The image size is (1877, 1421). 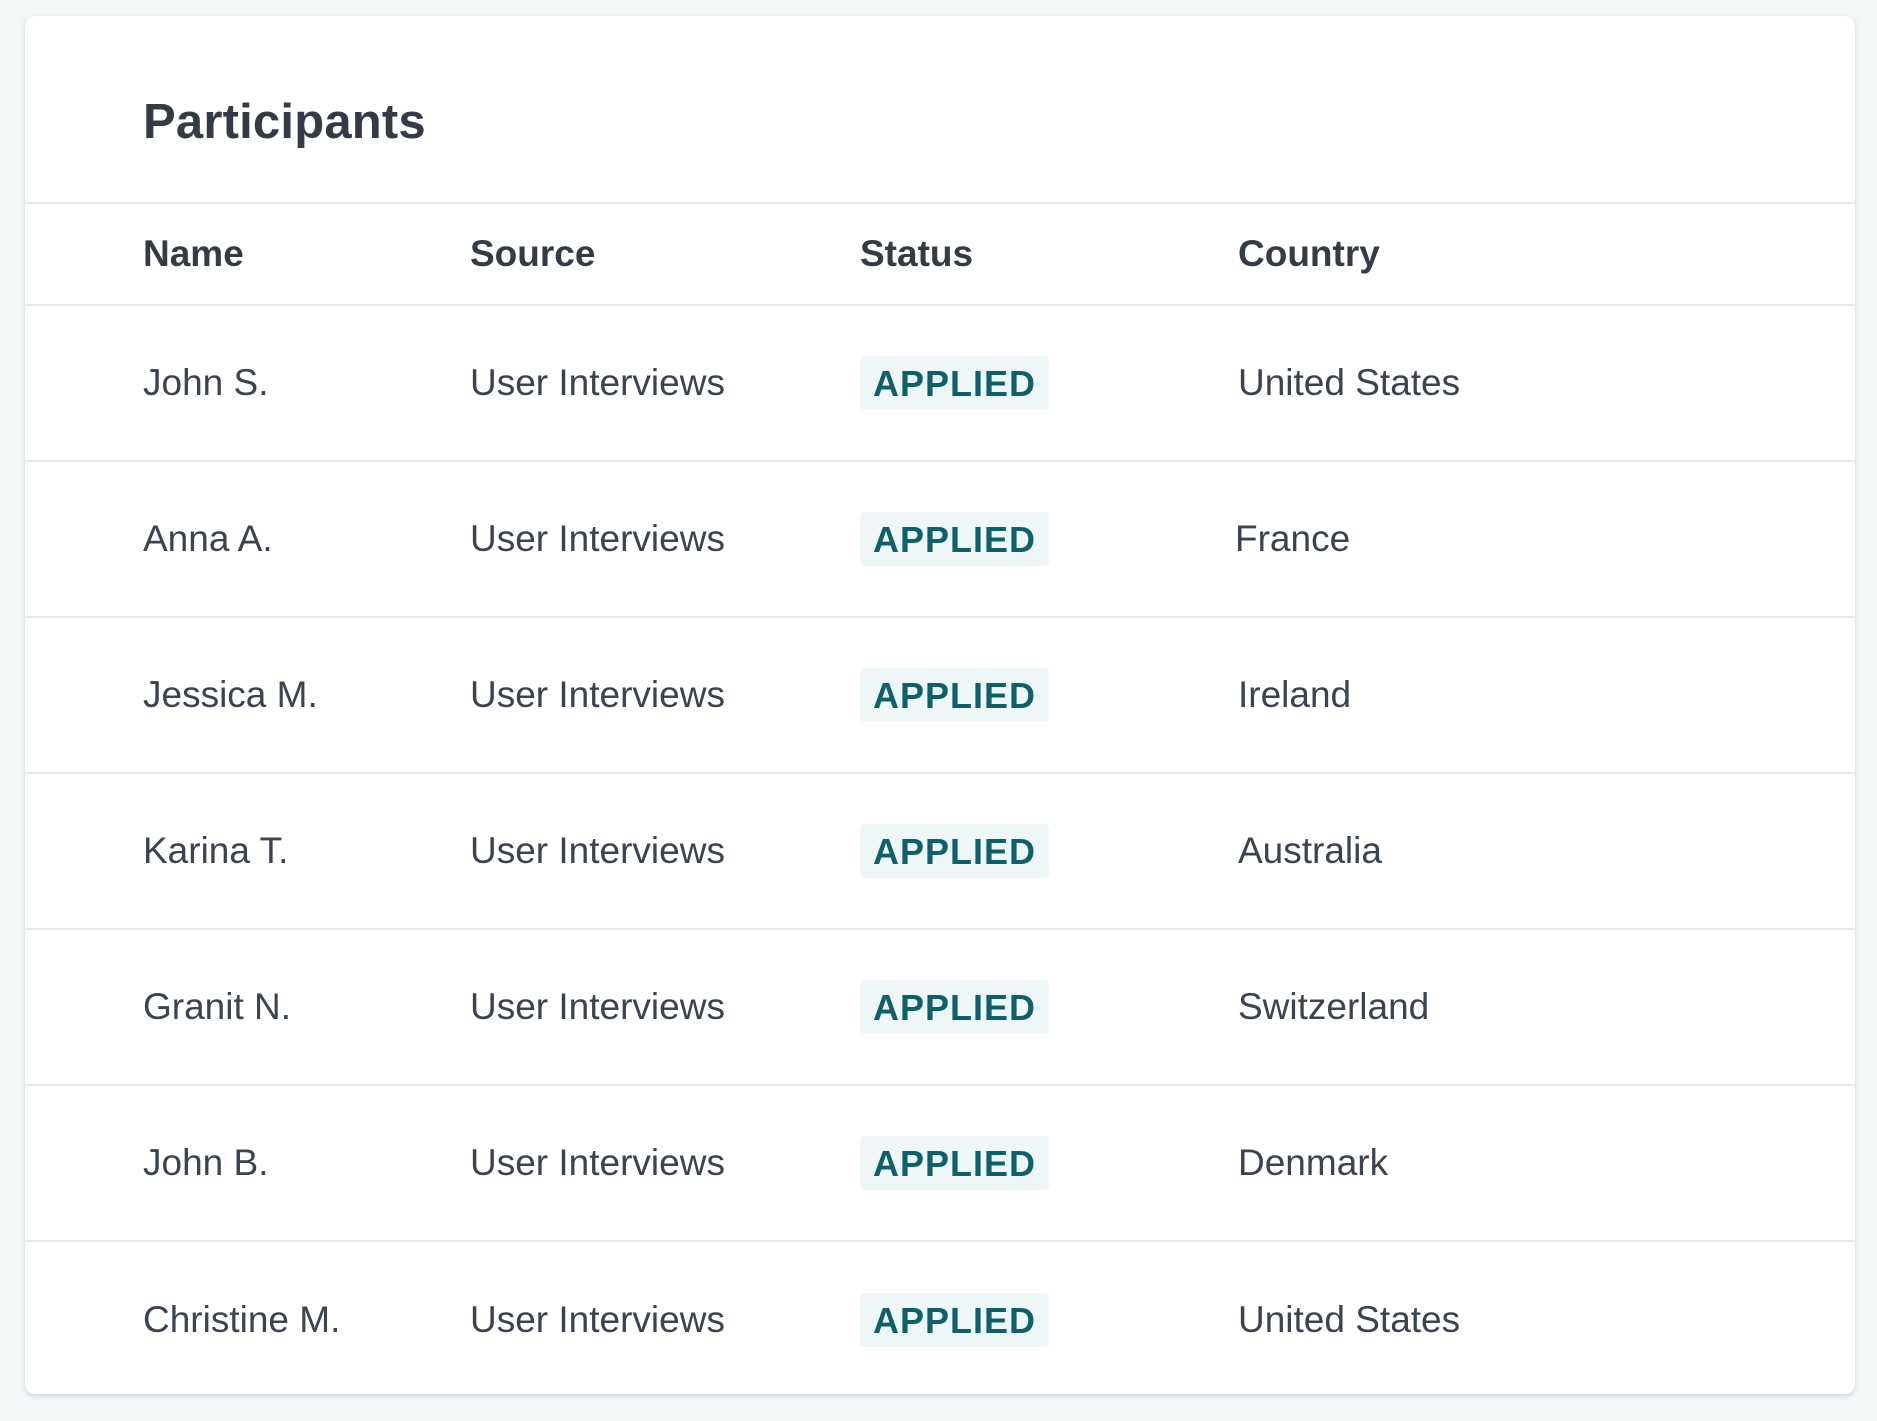 I want to click on participant-name: Granit N., so click(x=217, y=1006).